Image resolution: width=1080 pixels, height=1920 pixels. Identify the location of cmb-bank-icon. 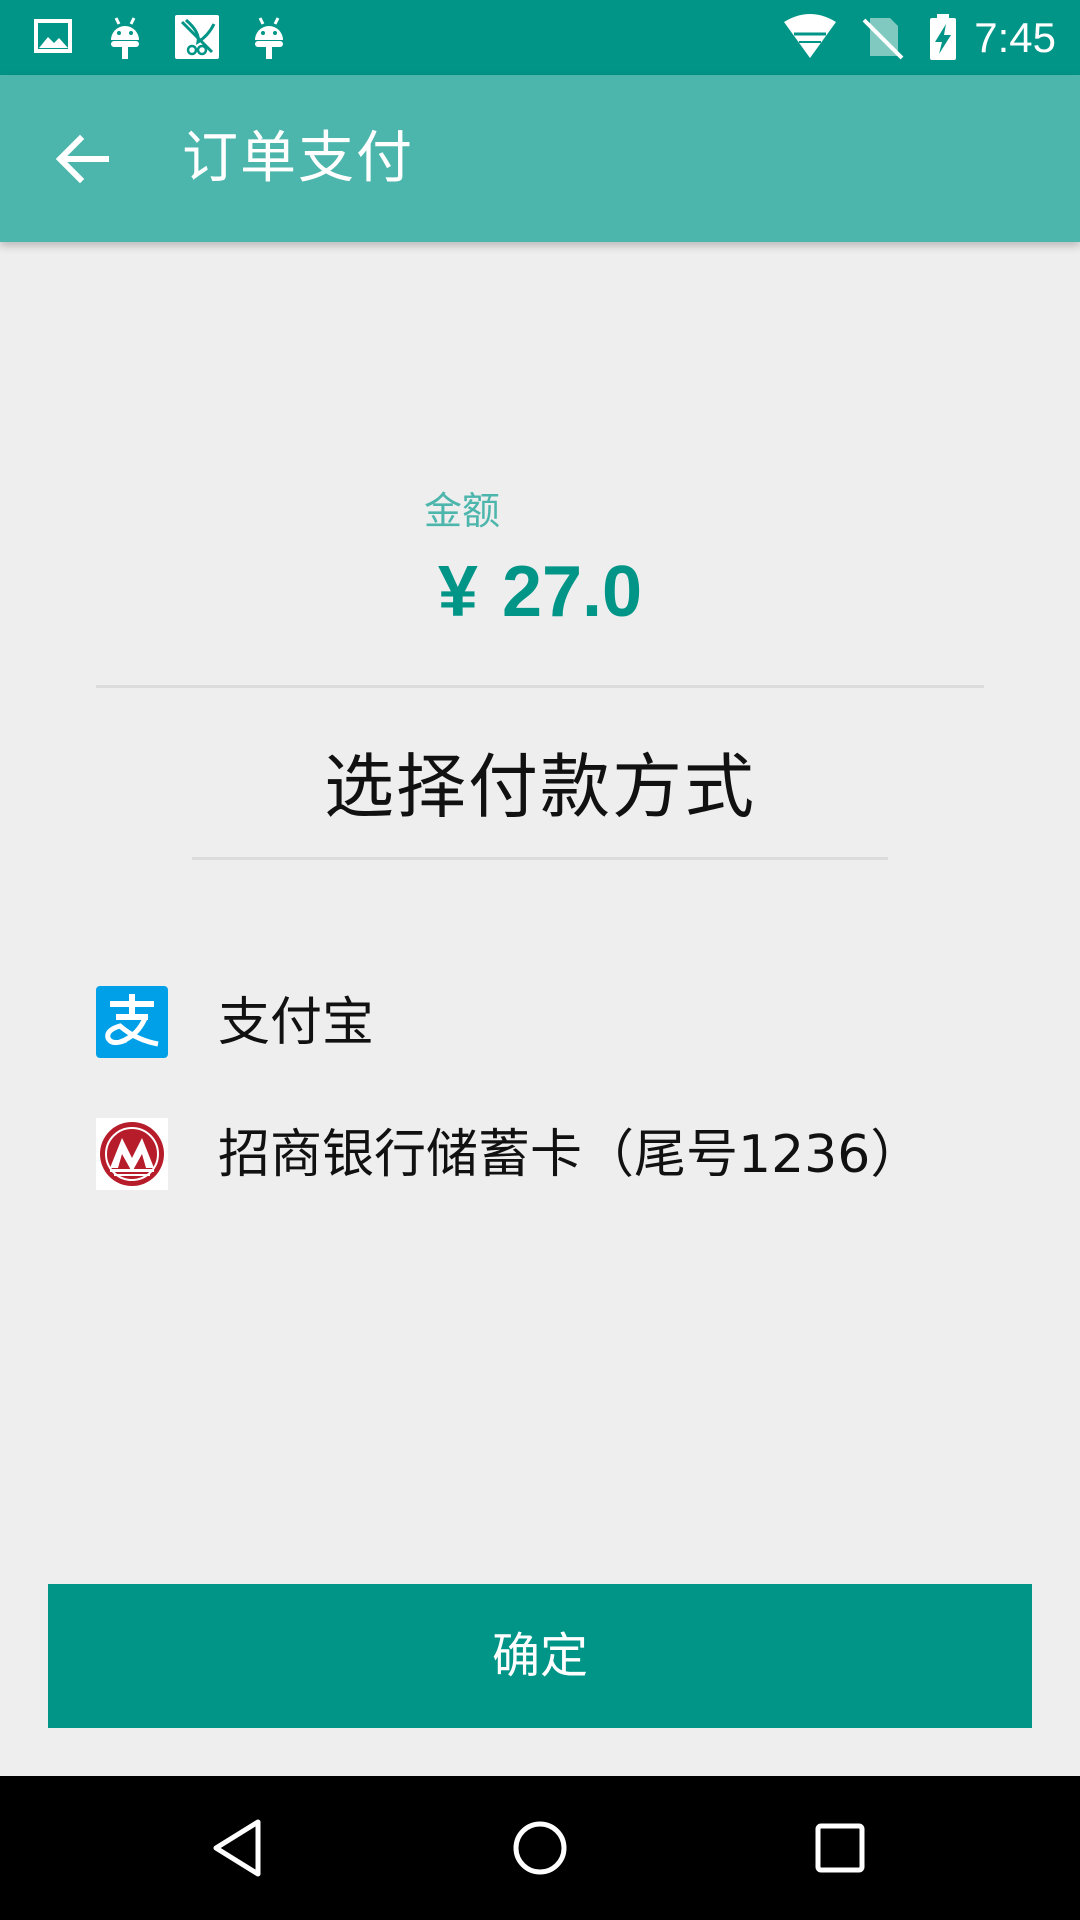
(132, 1154).